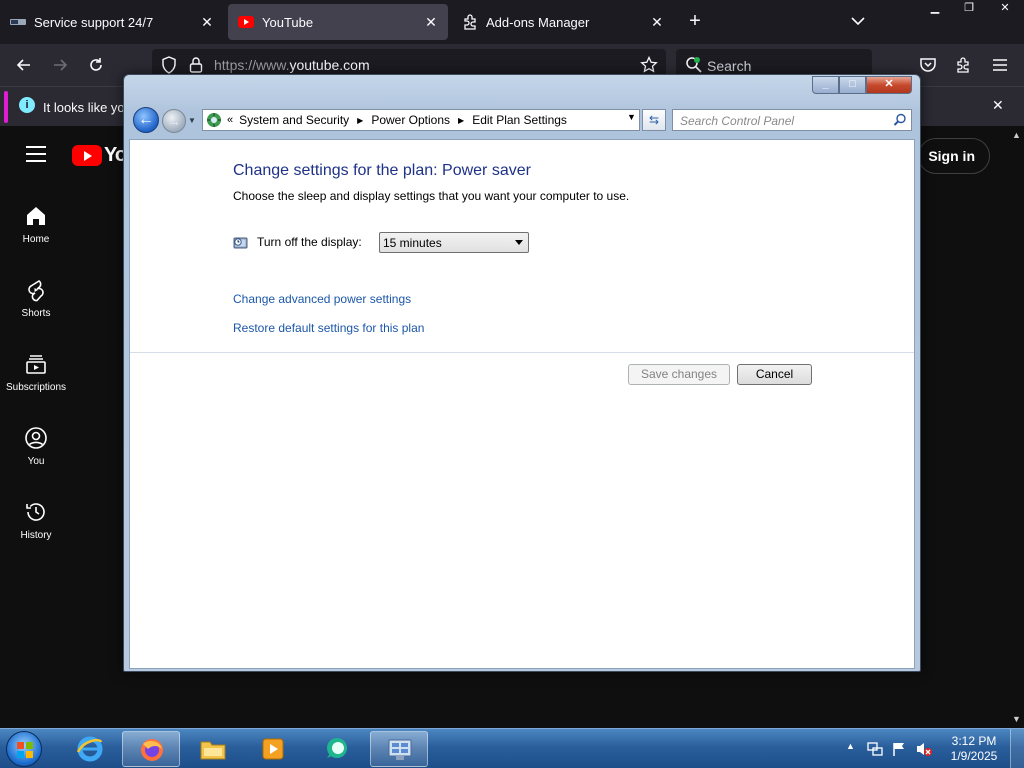 The image size is (1024, 768). Describe the element at coordinates (112, 22) in the screenshot. I see `tab-service-support: Service support 24/7 ✕` at that location.